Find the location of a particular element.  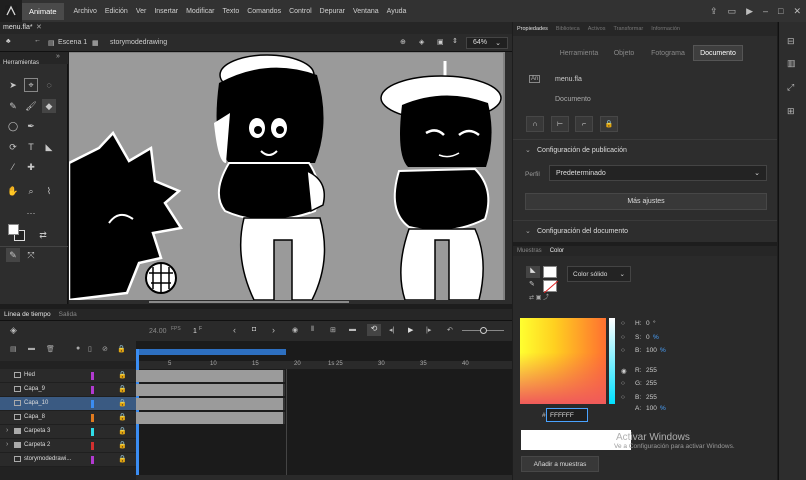

clip-icon: ◈ is located at coordinates (421, 42).